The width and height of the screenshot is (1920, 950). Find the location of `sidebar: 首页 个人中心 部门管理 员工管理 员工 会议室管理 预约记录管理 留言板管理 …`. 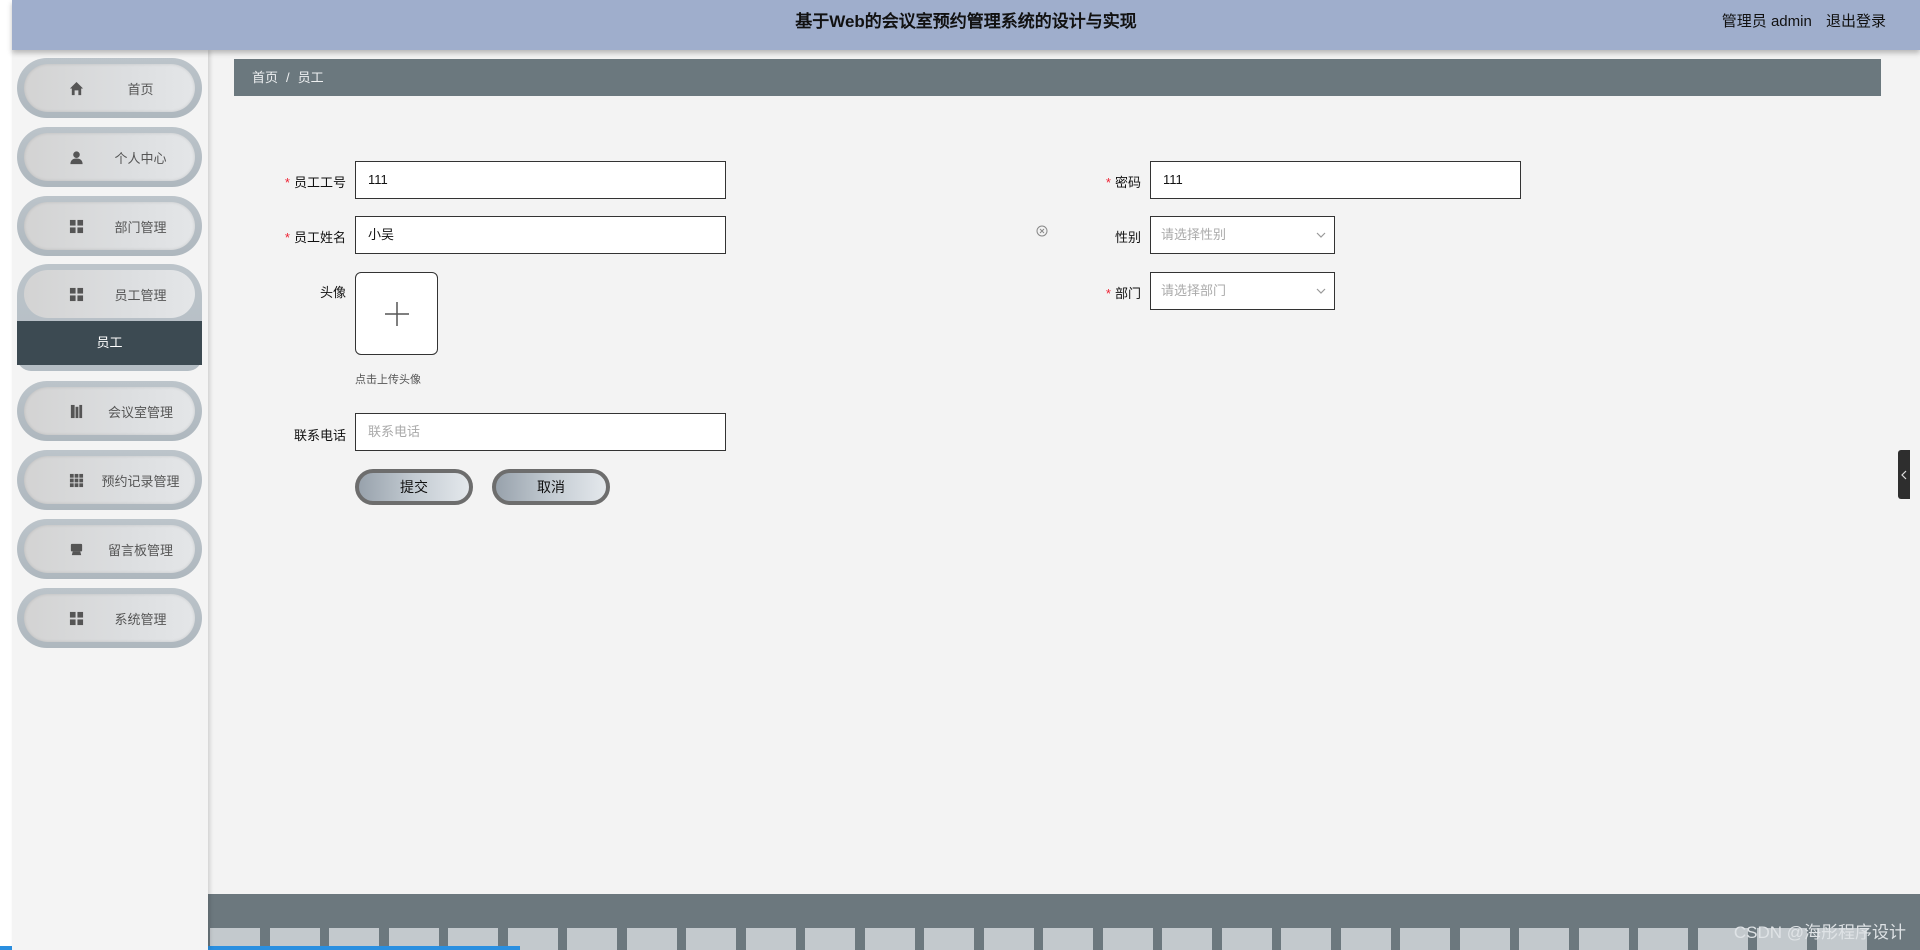

sidebar: 首页 个人中心 部门管理 员工管理 员工 会议室管理 预约记录管理 留言板管理 … is located at coordinates (110, 500).